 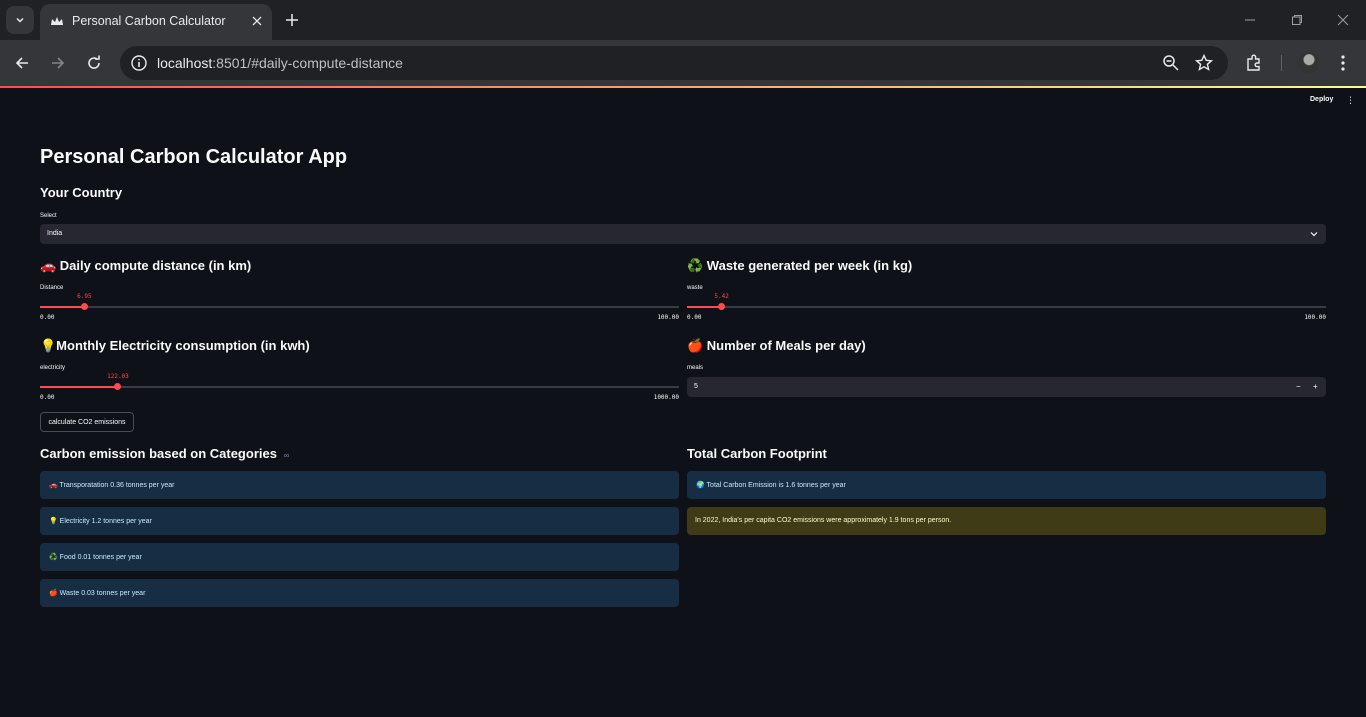 I want to click on waste-emission-alert: 🍎 Waste 0.03 tonnes per year, so click(x=359, y=593).